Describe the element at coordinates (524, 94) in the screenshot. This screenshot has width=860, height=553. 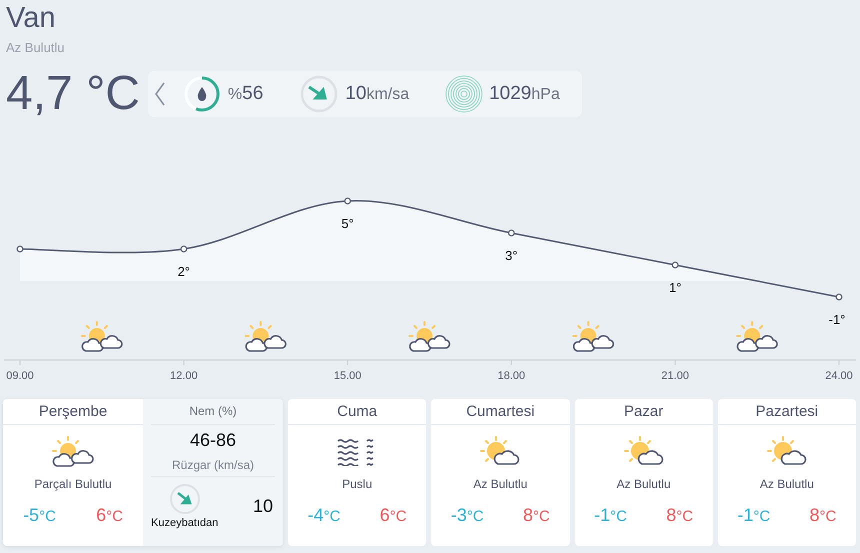
I see `pressure-value: 1029hPa` at that location.